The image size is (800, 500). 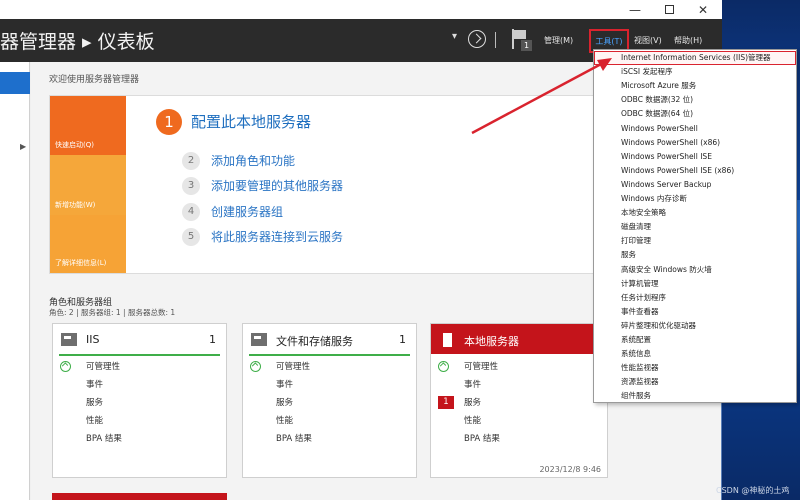 What do you see at coordinates (69, 339) in the screenshot?
I see `server-icon` at bounding box center [69, 339].